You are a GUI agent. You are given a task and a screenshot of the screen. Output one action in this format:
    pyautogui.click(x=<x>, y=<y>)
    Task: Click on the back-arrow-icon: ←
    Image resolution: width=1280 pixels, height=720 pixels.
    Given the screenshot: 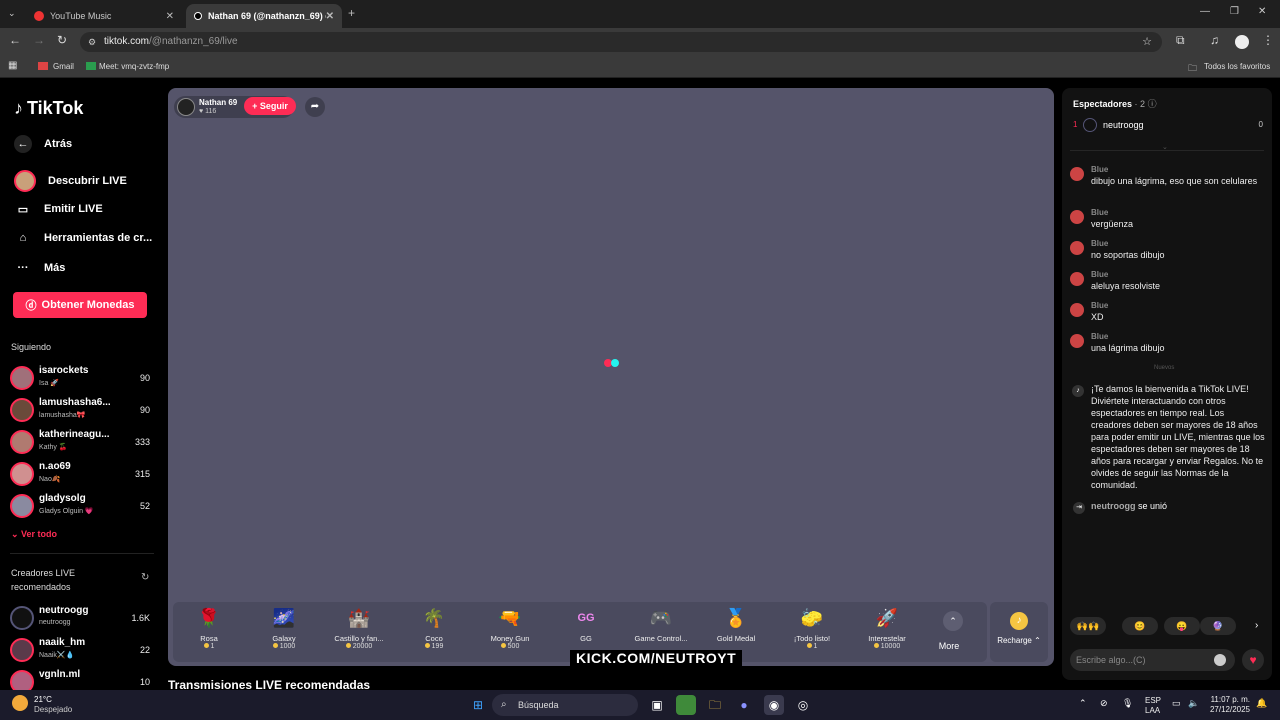 What is the action you would take?
    pyautogui.click(x=15, y=40)
    